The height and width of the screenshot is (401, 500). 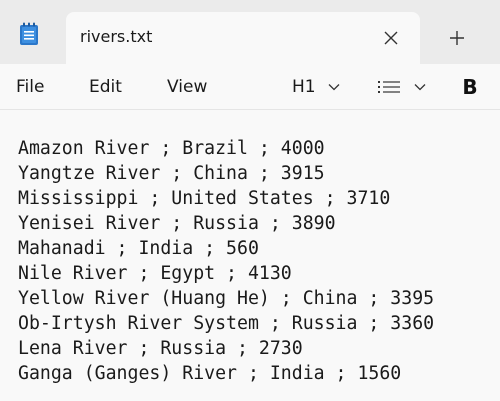 What do you see at coordinates (243, 38) in the screenshot?
I see `tab-rivers: rivers.txt` at bounding box center [243, 38].